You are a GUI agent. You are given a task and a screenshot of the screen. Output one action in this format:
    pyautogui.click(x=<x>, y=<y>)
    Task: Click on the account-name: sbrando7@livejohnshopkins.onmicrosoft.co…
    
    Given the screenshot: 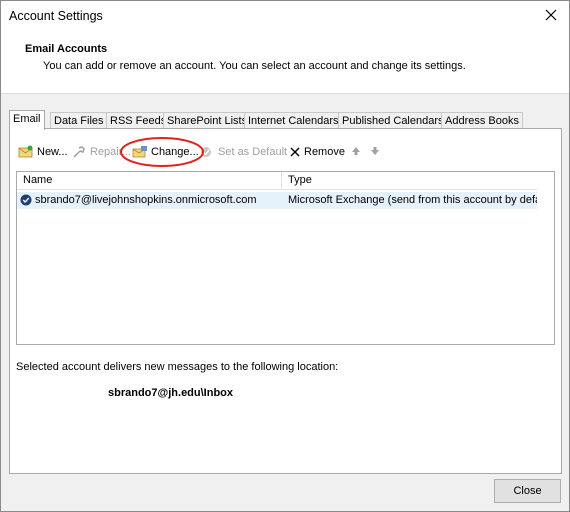 What is the action you would take?
    pyautogui.click(x=146, y=200)
    